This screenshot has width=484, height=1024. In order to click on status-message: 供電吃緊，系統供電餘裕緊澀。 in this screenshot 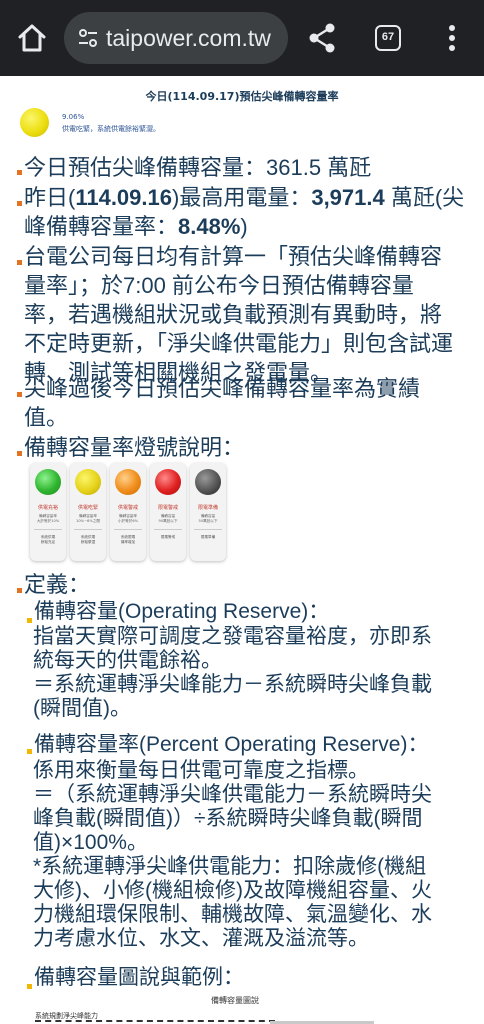, I will do `click(111, 129)`.